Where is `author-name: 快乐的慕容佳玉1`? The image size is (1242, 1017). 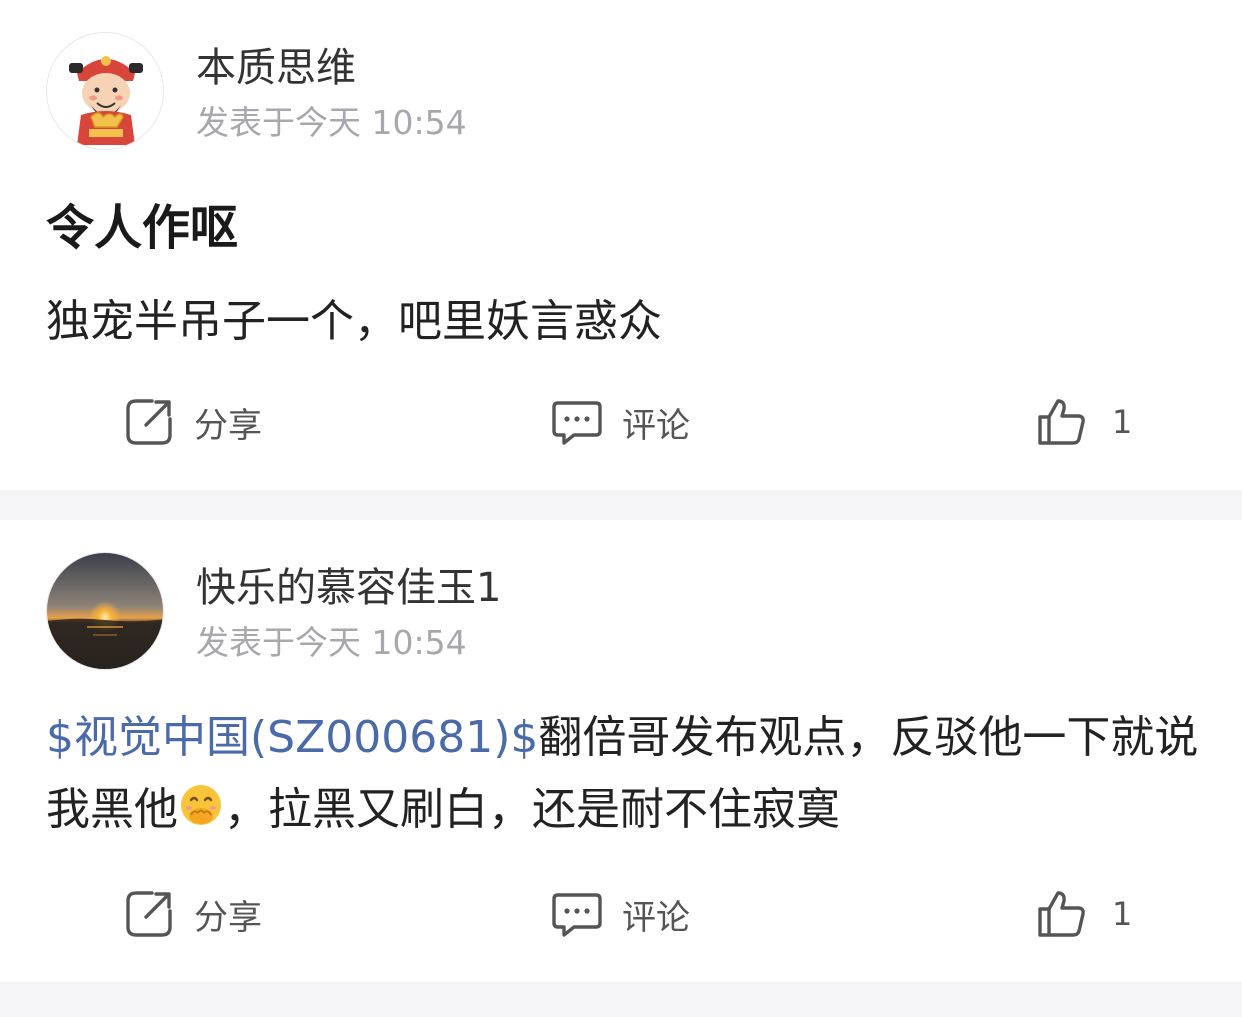
author-name: 快乐的慕容佳玉1 is located at coordinates (348, 588).